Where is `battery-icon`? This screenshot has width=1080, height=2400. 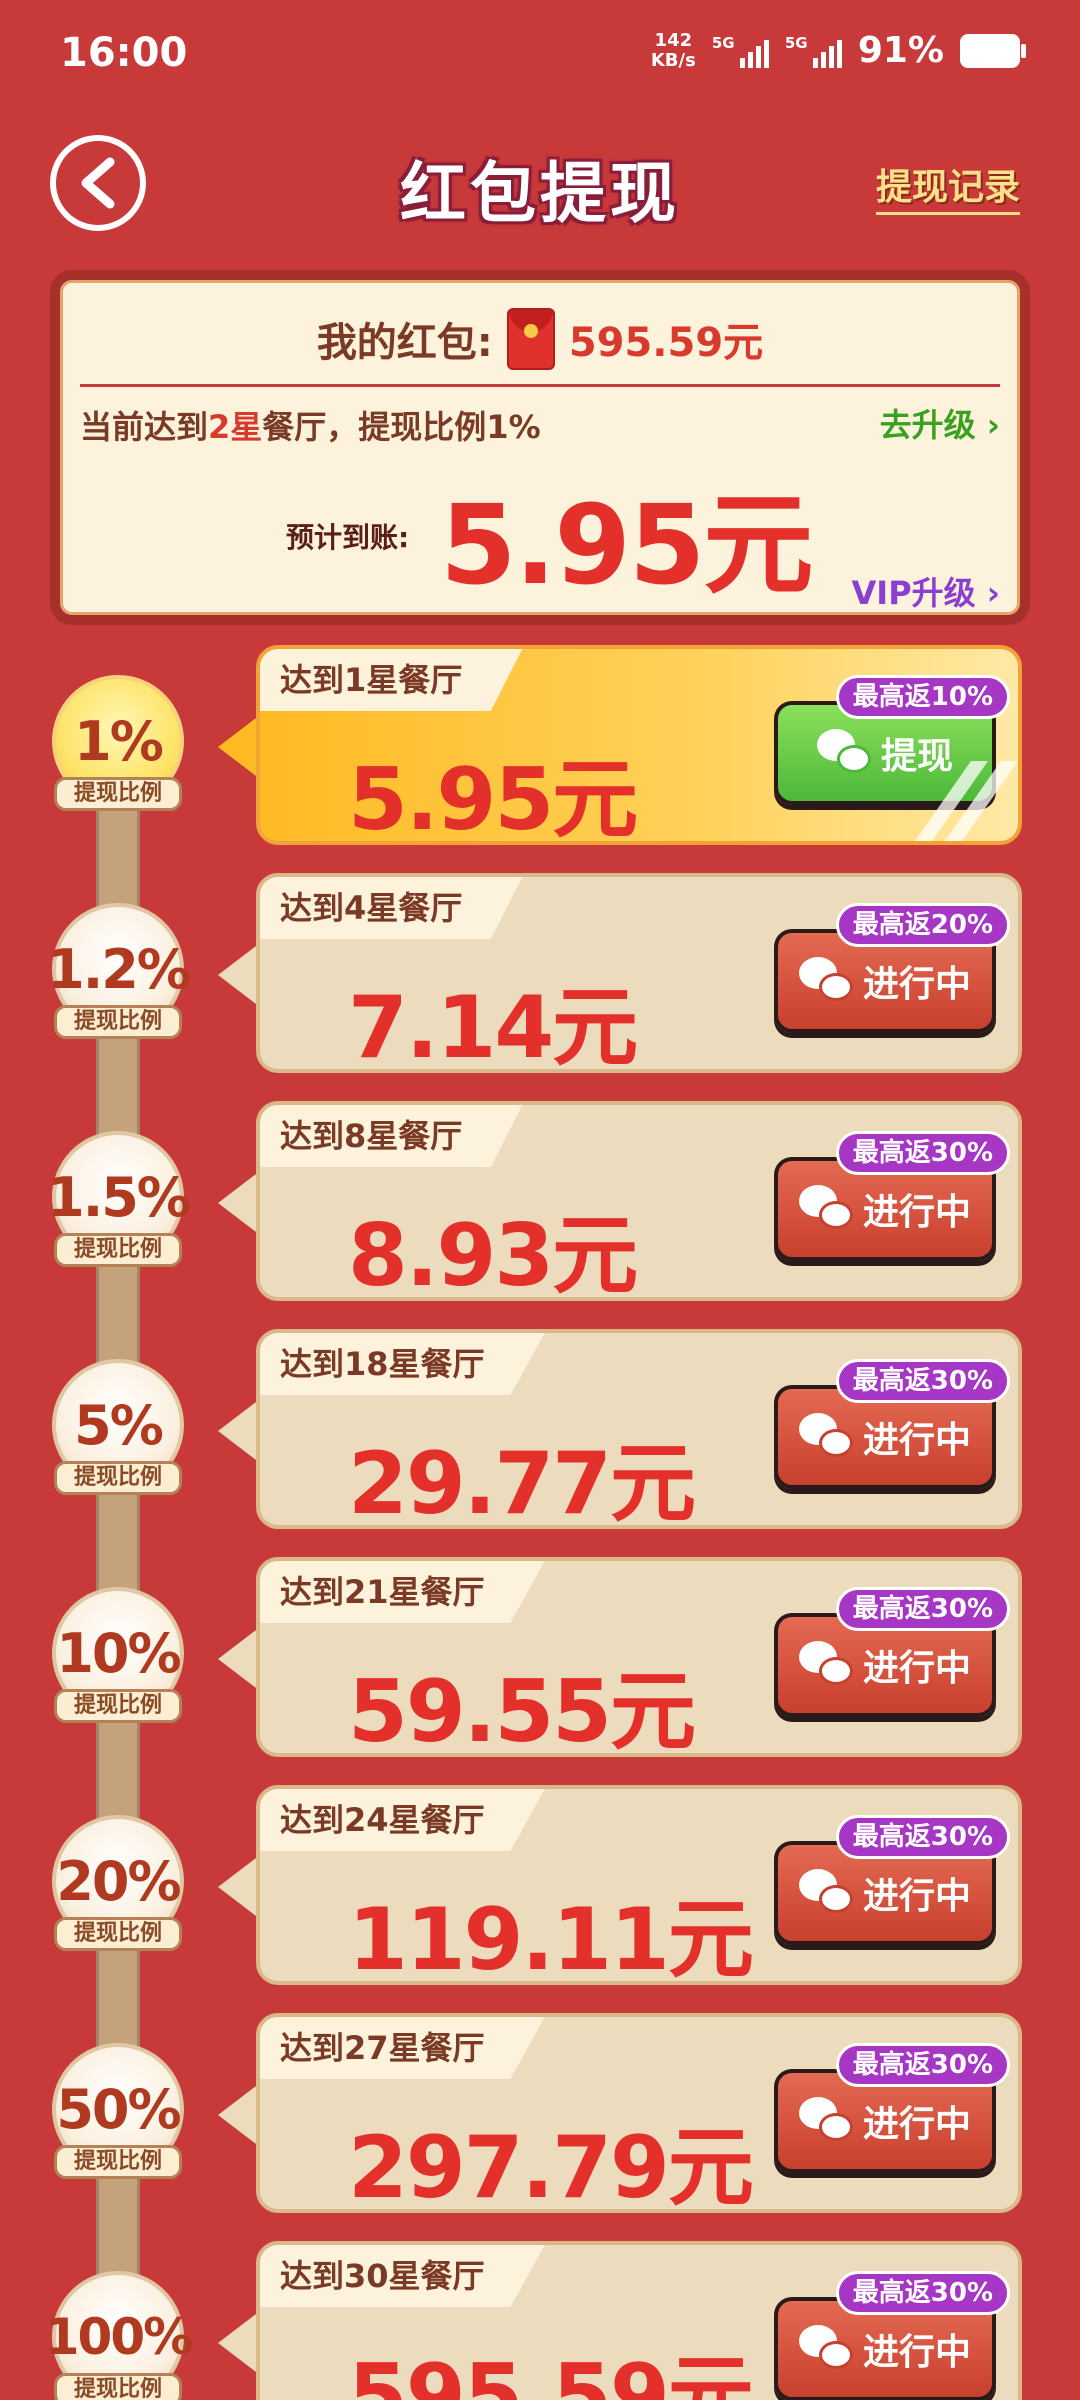
battery-icon is located at coordinates (993, 50).